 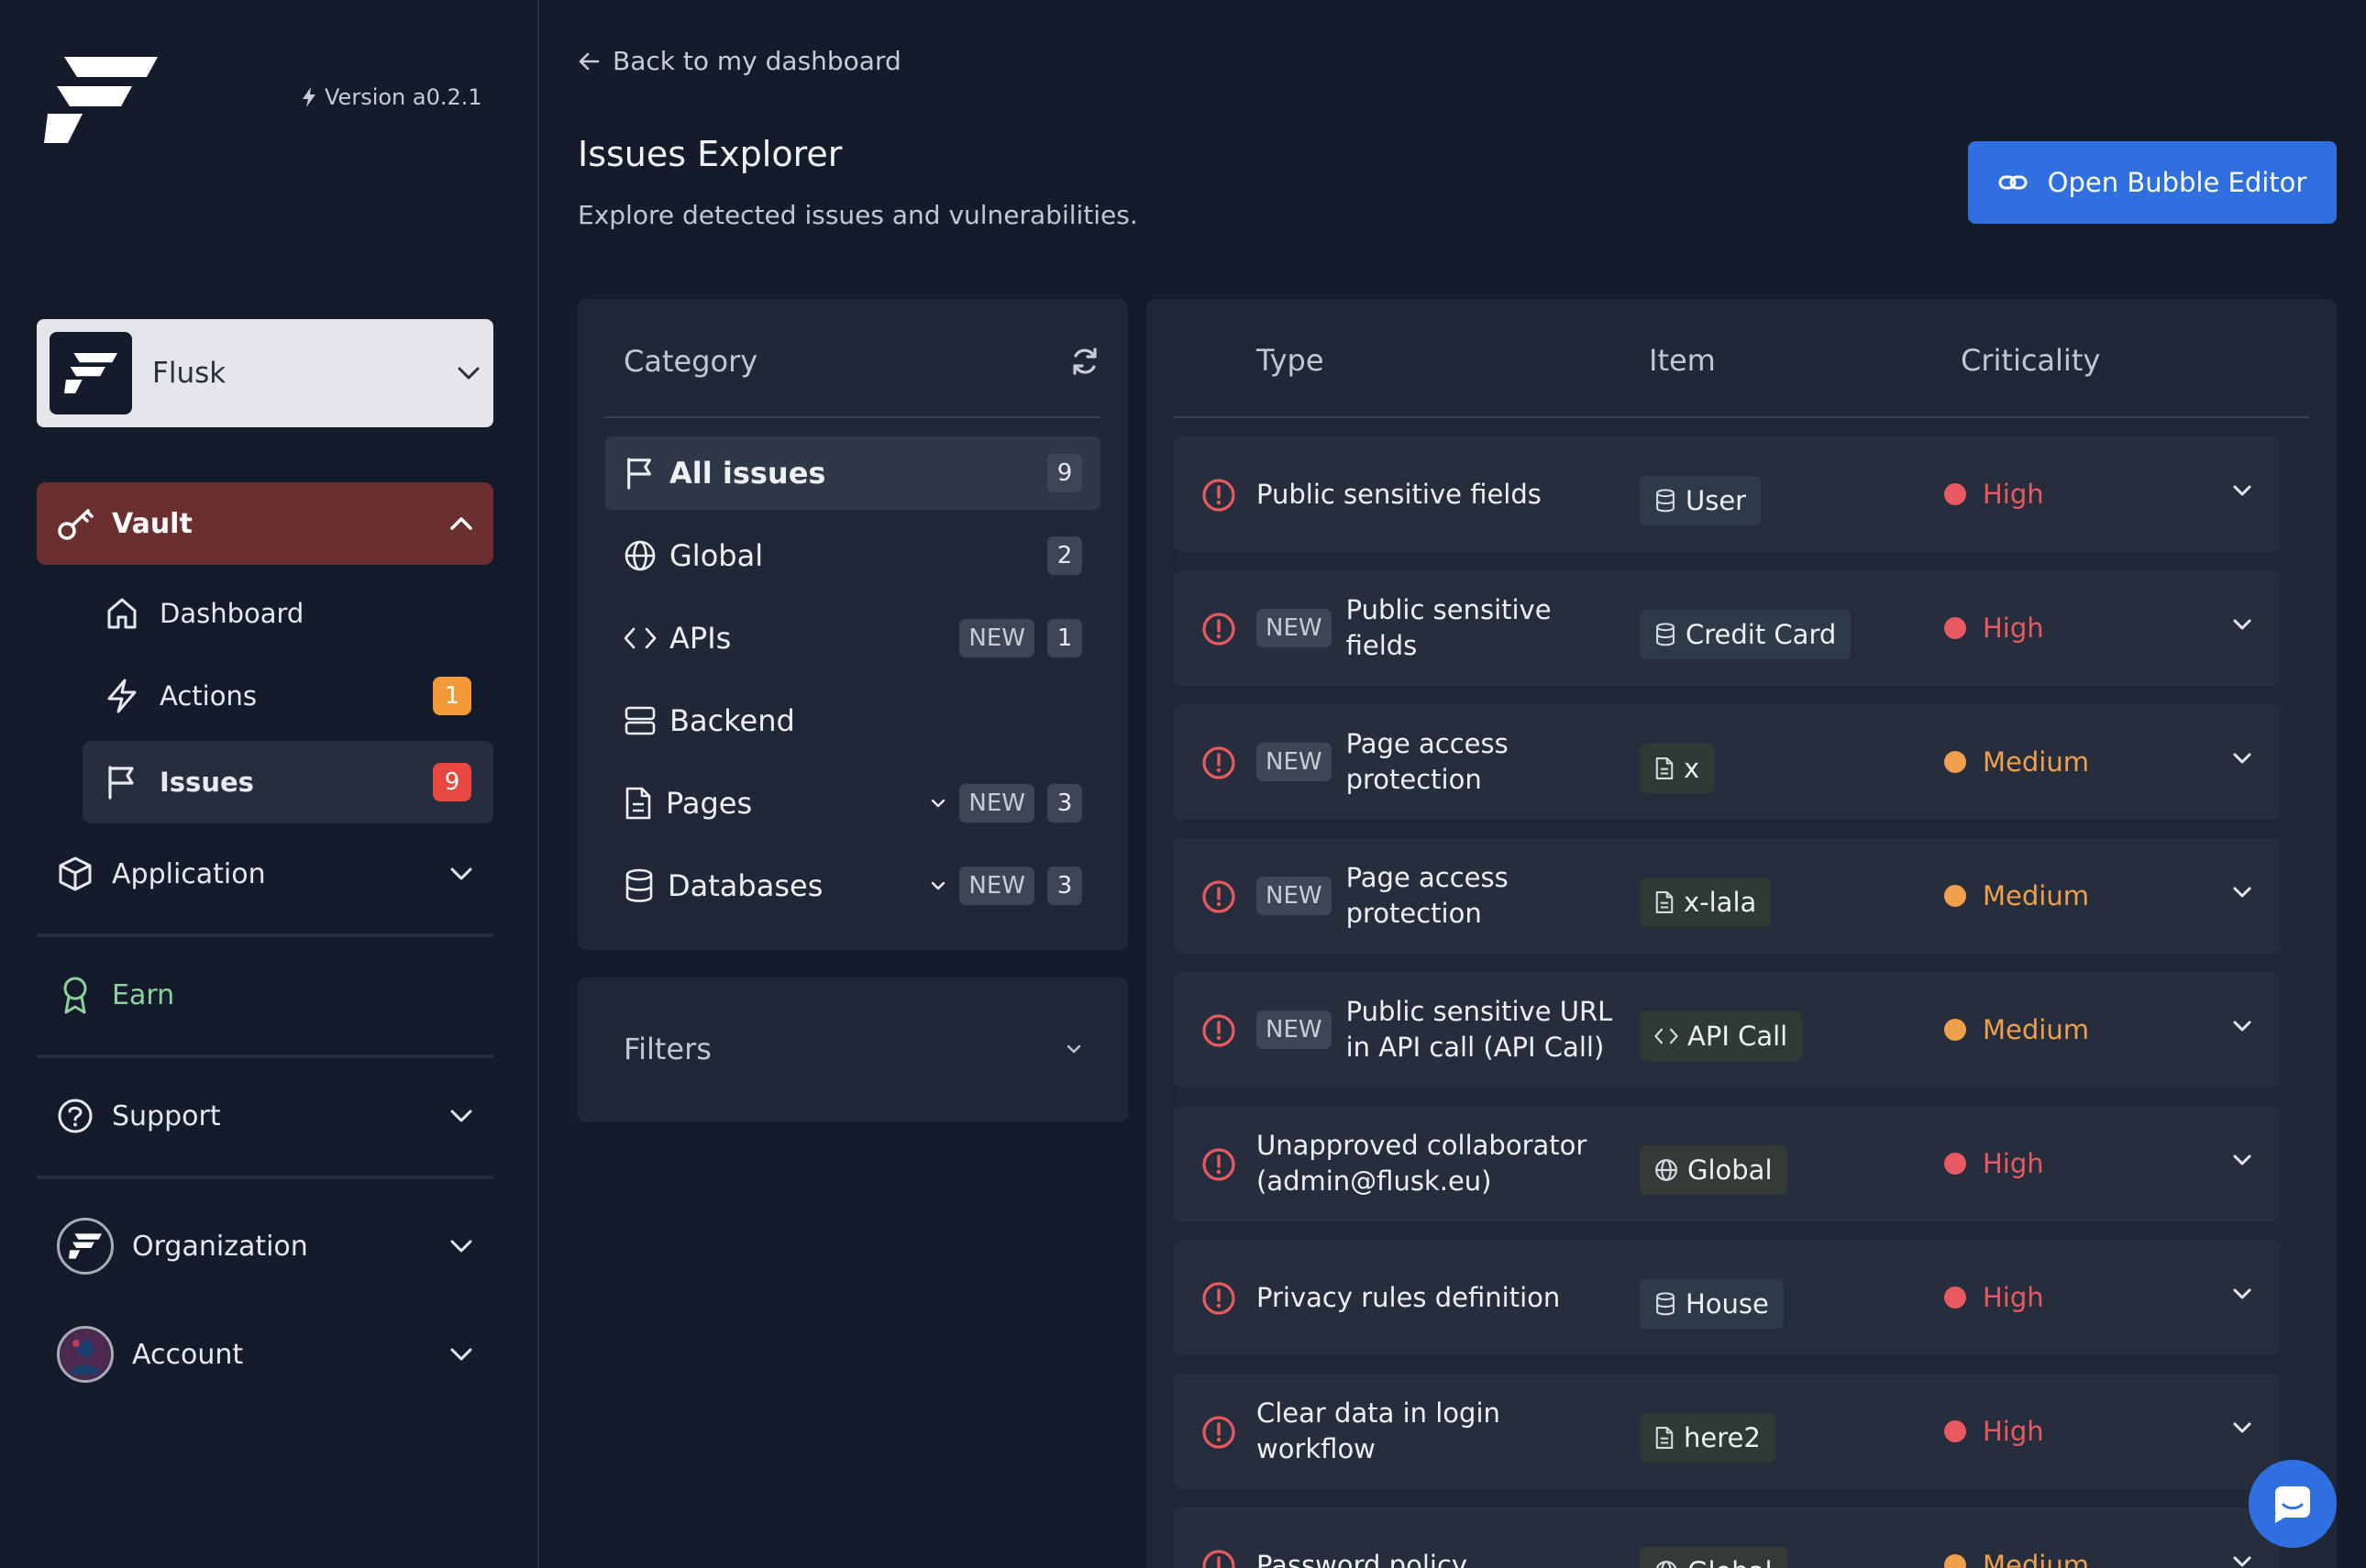 I want to click on open-bubble-editor-button: Open Bubble Editor, so click(x=2152, y=183).